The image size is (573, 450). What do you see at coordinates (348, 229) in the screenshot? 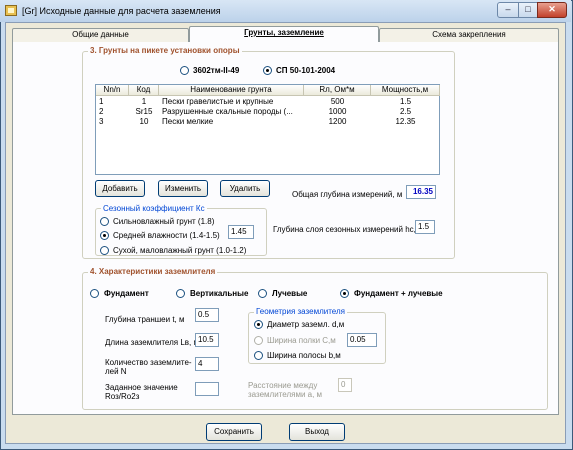
I see `seasonal-depth-label: Глубина слоя сезонных измерений hc, м` at bounding box center [348, 229].